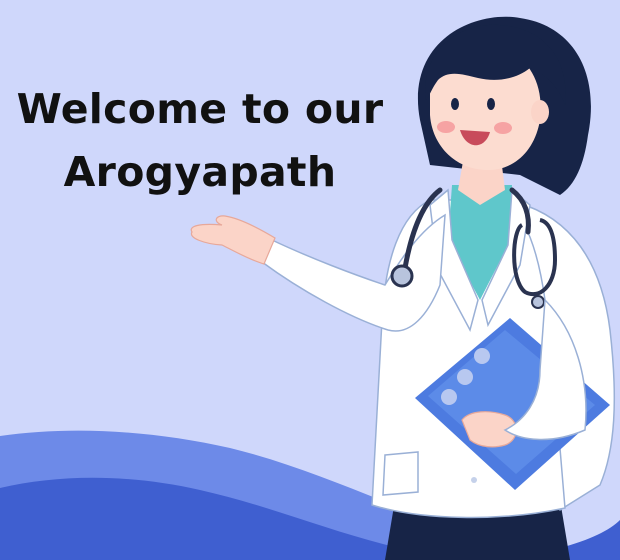 The height and width of the screenshot is (560, 620). Describe the element at coordinates (400, 473) in the screenshot. I see `coat-pocket` at that location.